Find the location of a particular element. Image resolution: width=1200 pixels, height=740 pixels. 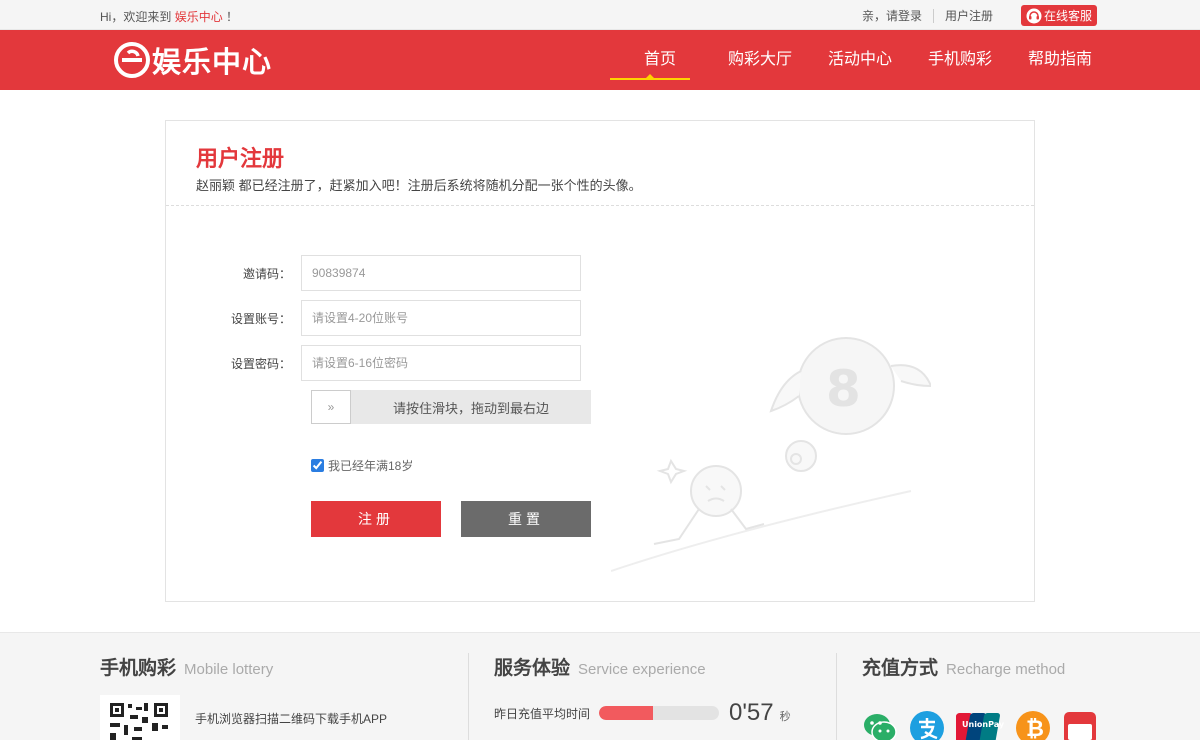

stat-unit: 秒 is located at coordinates (785, 717).